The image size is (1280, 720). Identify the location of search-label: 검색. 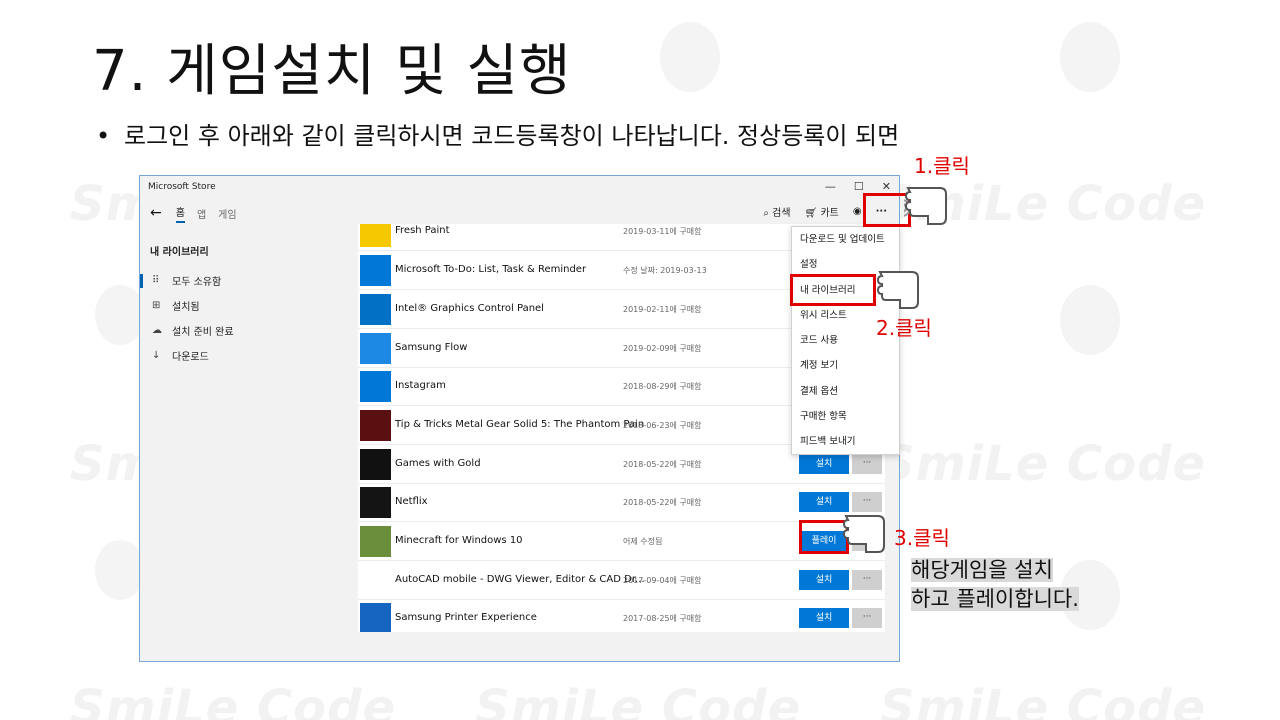
(781, 213).